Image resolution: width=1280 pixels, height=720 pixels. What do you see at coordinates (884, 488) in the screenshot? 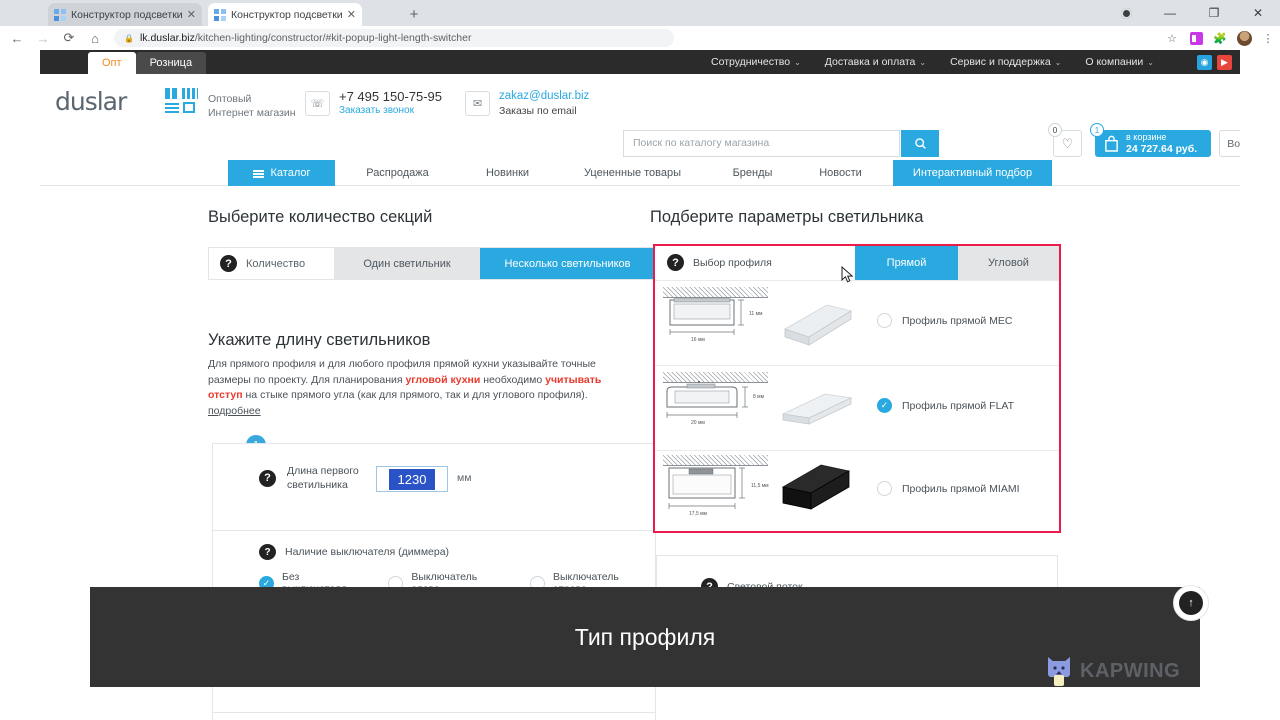
I see `radio-profile-miami` at bounding box center [884, 488].